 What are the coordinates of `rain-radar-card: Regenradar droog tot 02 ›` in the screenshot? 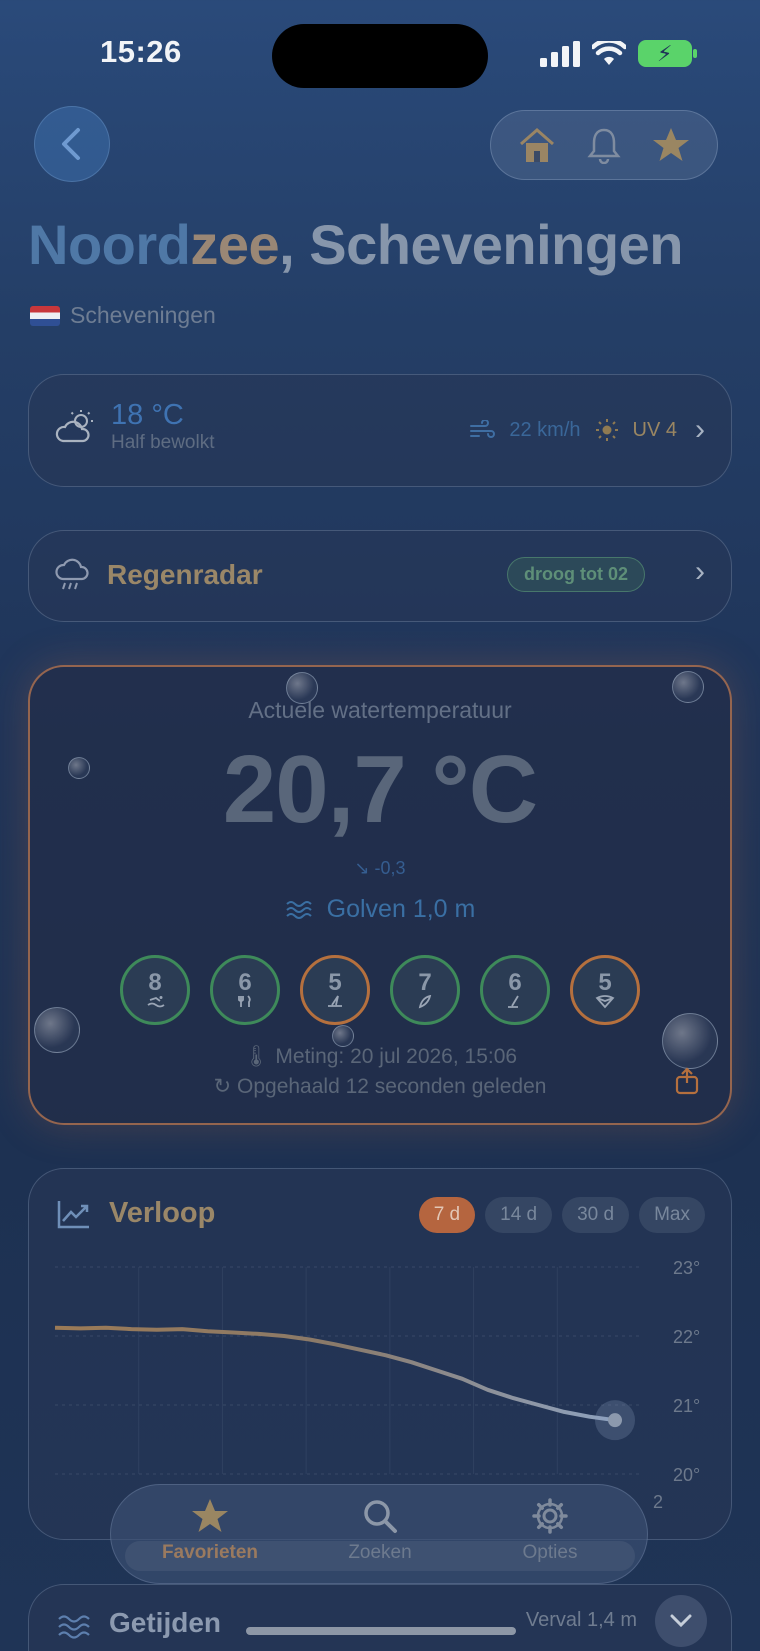 It's located at (380, 576).